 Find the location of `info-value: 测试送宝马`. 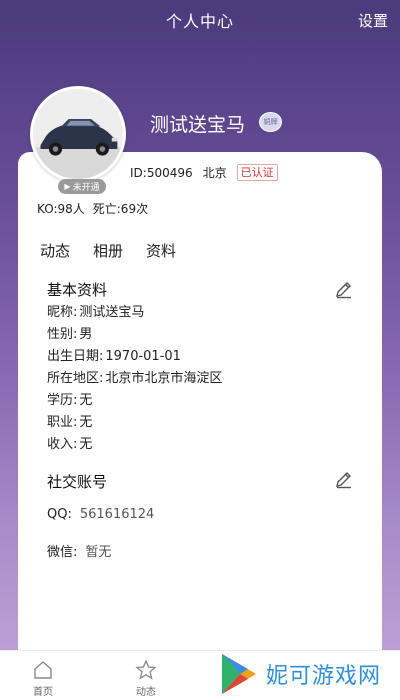

info-value: 测试送宝马 is located at coordinates (112, 312).